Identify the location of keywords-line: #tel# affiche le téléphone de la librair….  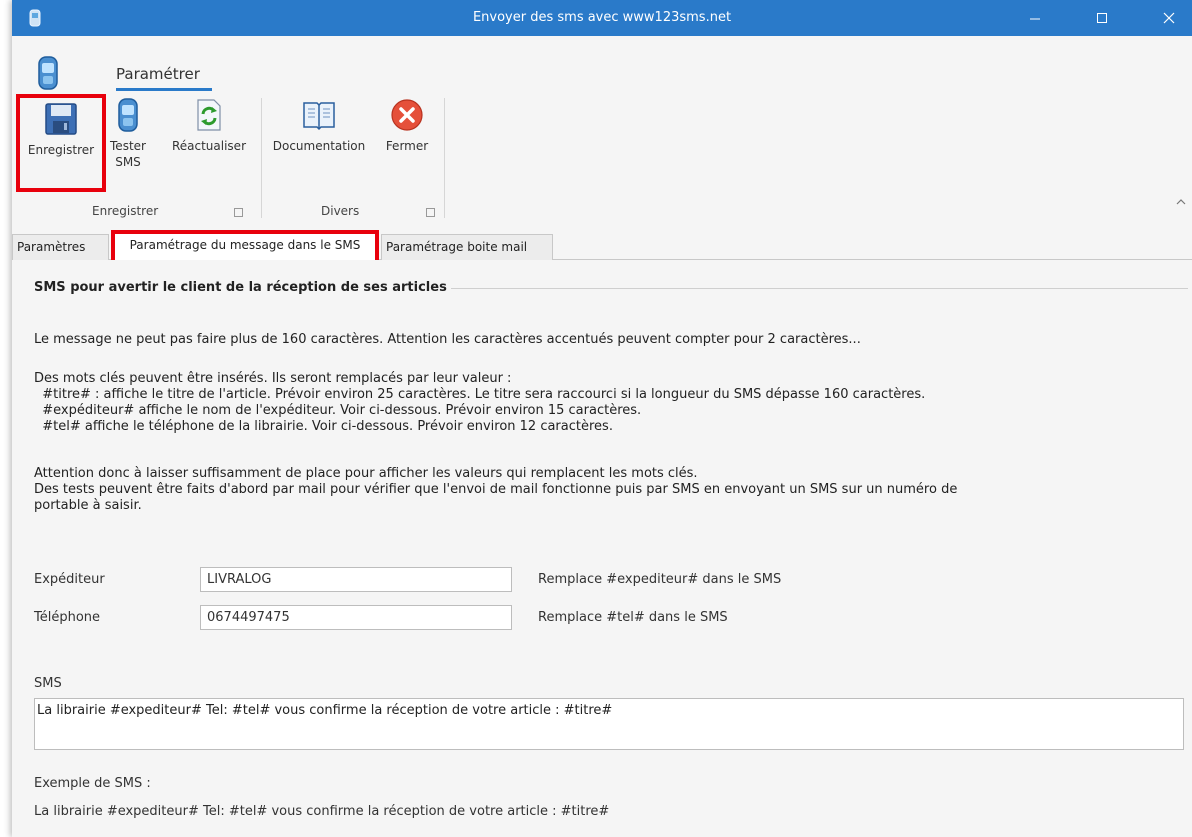
(323, 426).